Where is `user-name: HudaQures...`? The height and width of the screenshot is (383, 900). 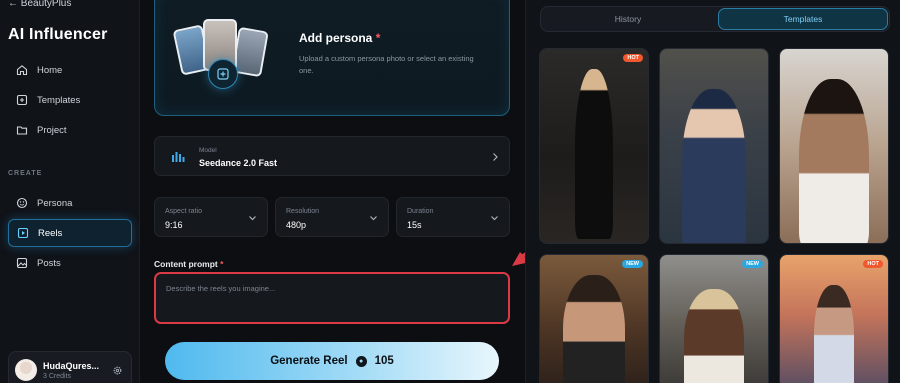
user-name: HudaQures... is located at coordinates (71, 365).